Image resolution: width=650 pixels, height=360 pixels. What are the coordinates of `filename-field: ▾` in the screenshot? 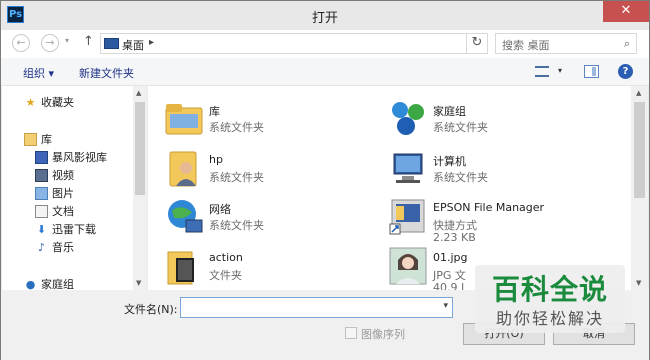 It's located at (316, 307).